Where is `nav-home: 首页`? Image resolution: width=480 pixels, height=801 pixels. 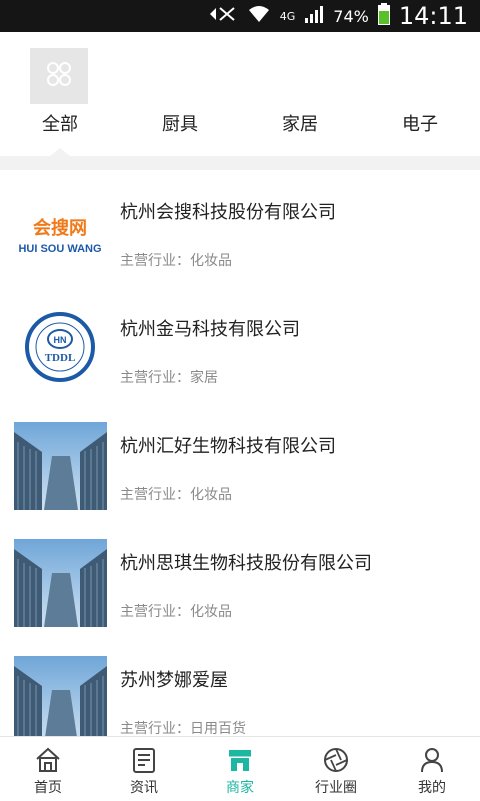 nav-home: 首页 is located at coordinates (48, 769).